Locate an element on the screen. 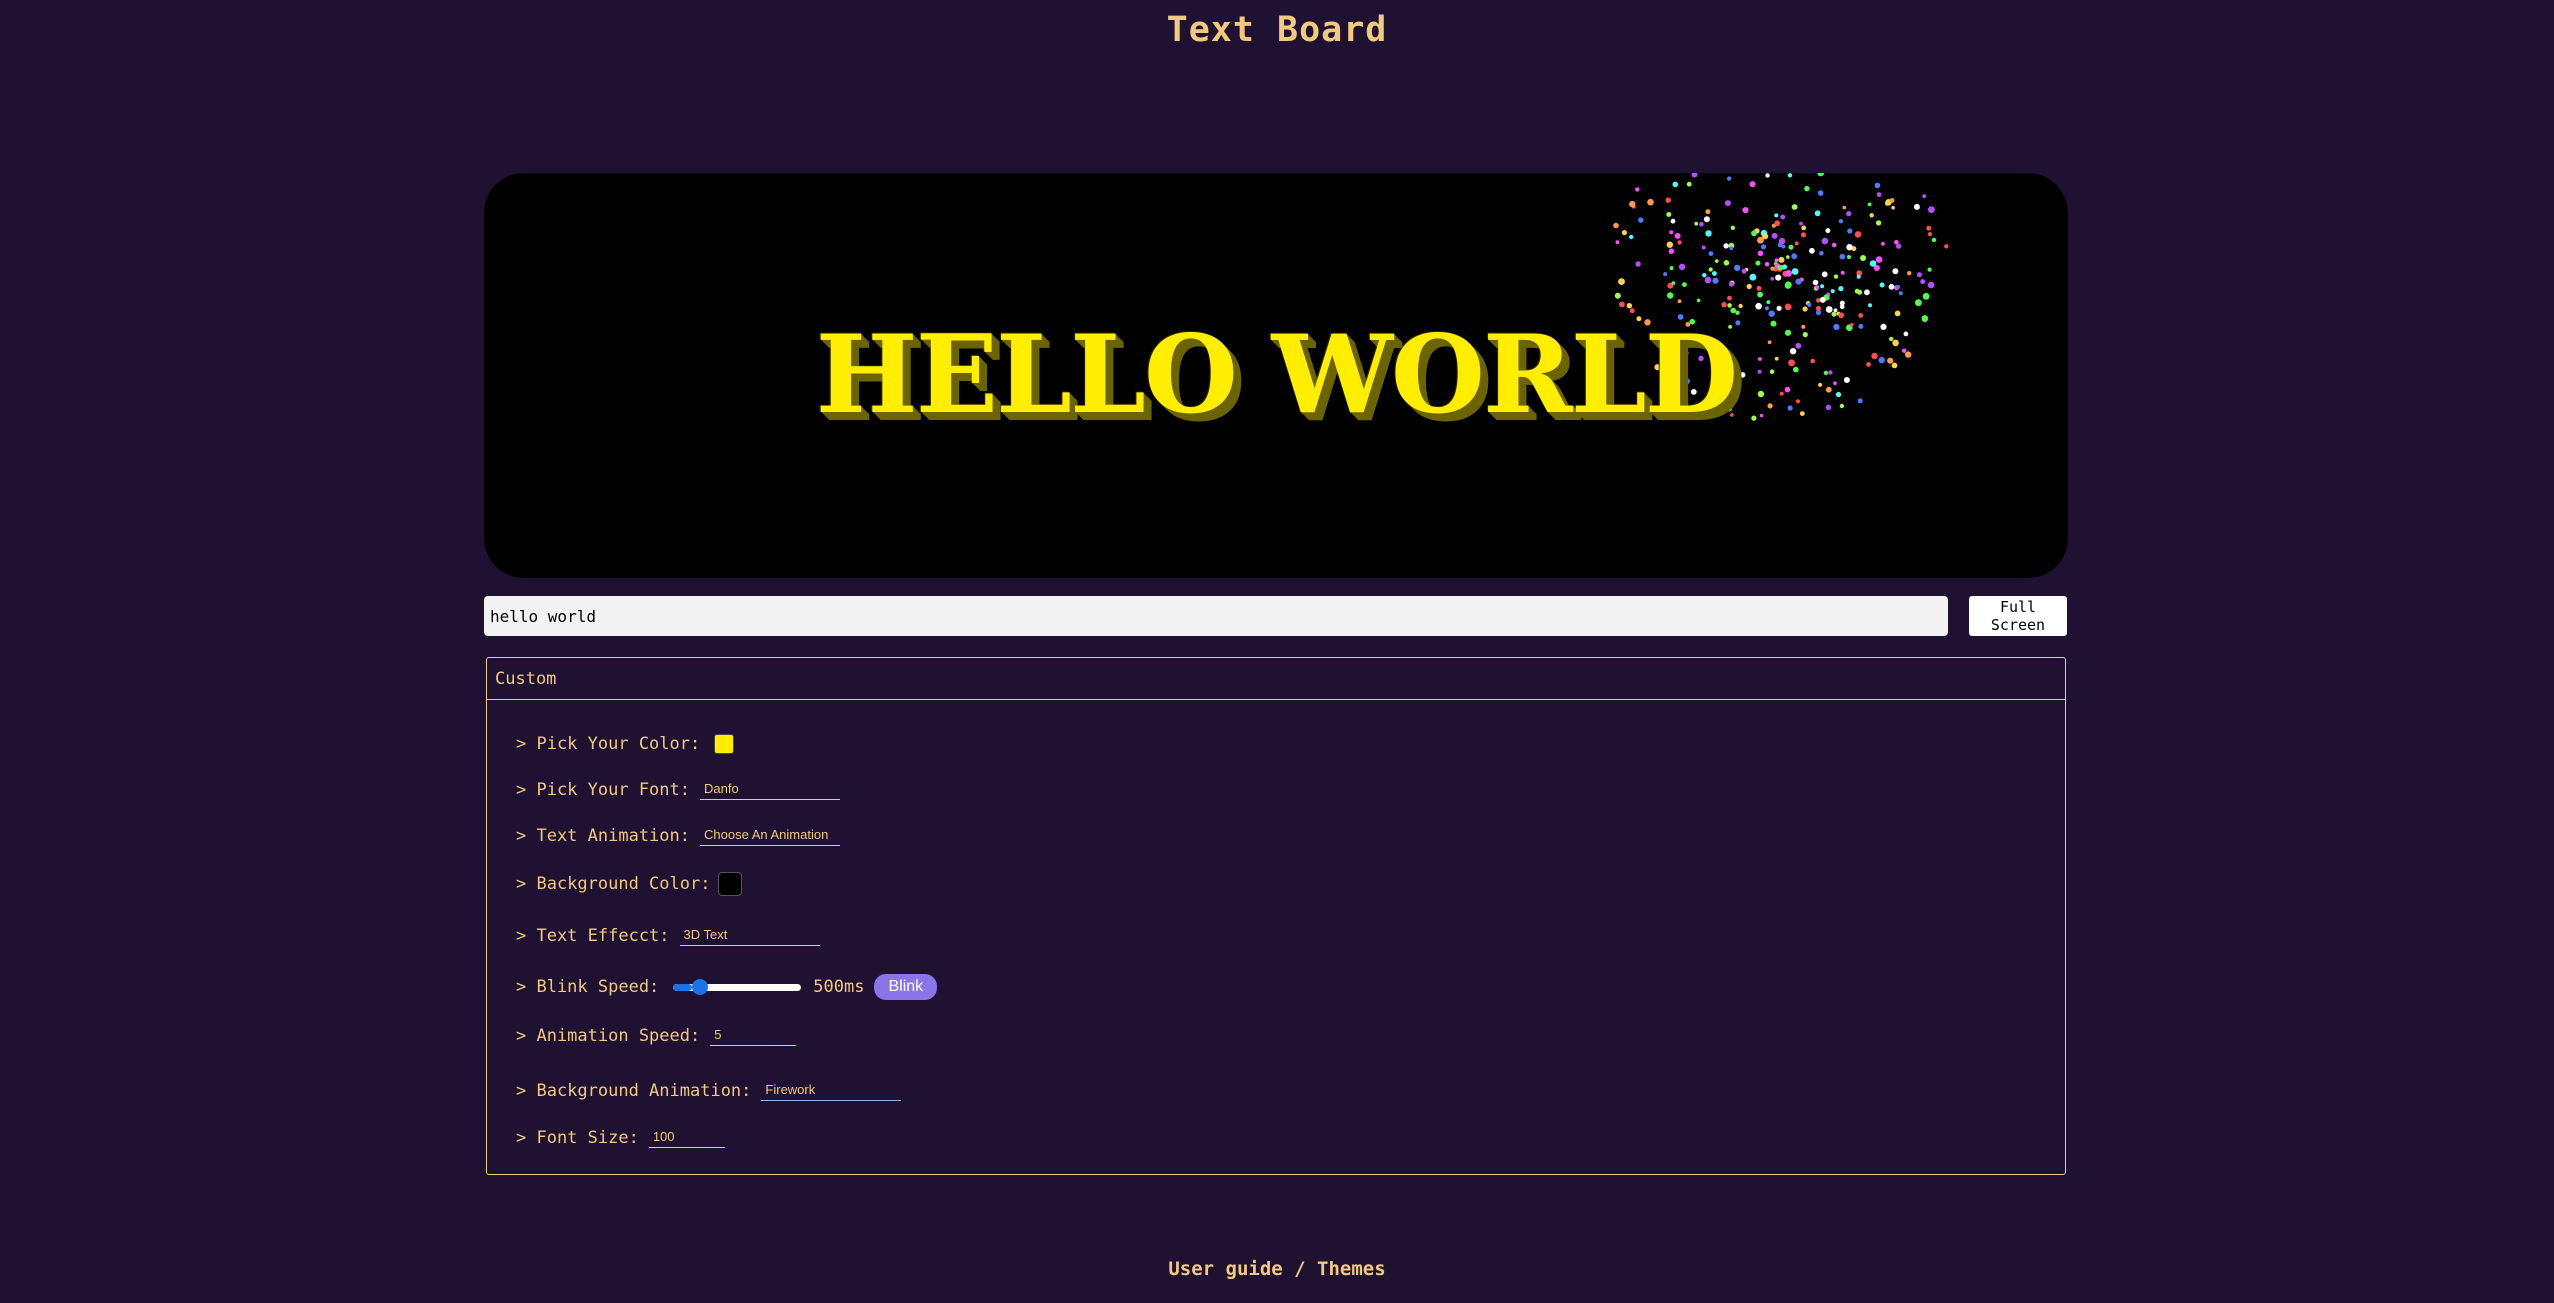  animation-speed-label: > Animation Speed: is located at coordinates (608, 1035).